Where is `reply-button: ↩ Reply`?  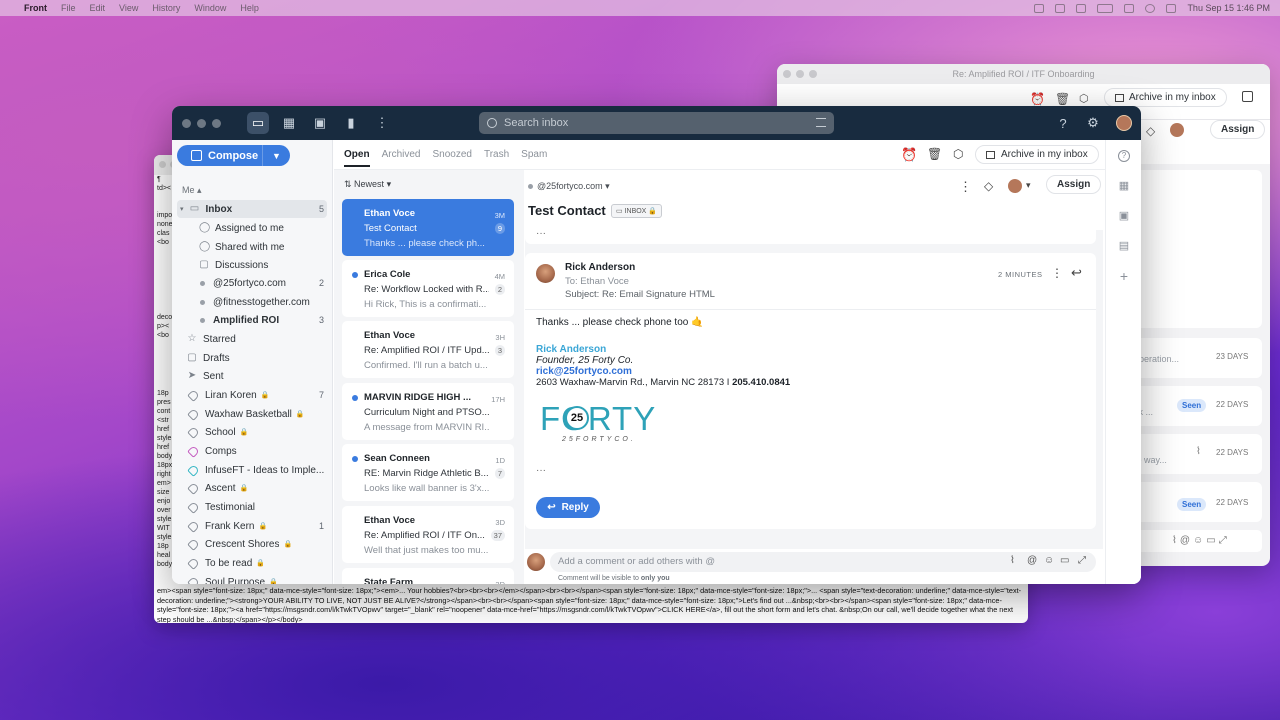 reply-button: ↩ Reply is located at coordinates (568, 507).